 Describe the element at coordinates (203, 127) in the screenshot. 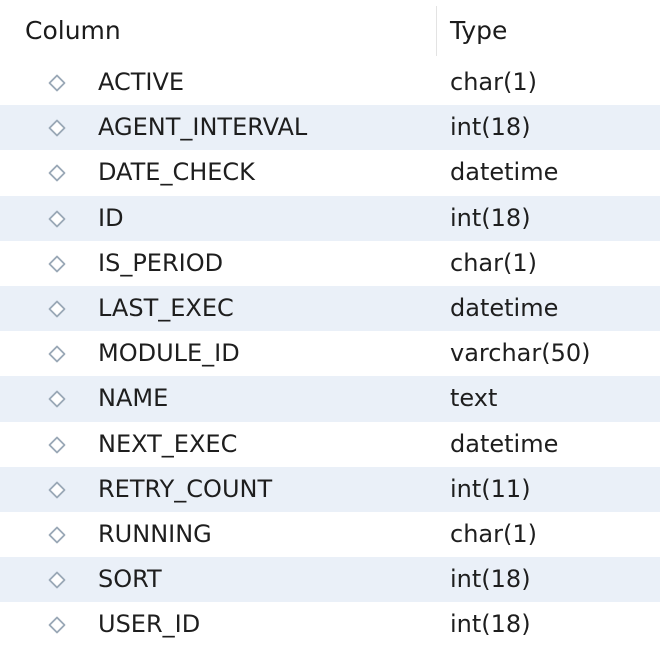

I see `column-name: AGENT_INTERVAL` at that location.